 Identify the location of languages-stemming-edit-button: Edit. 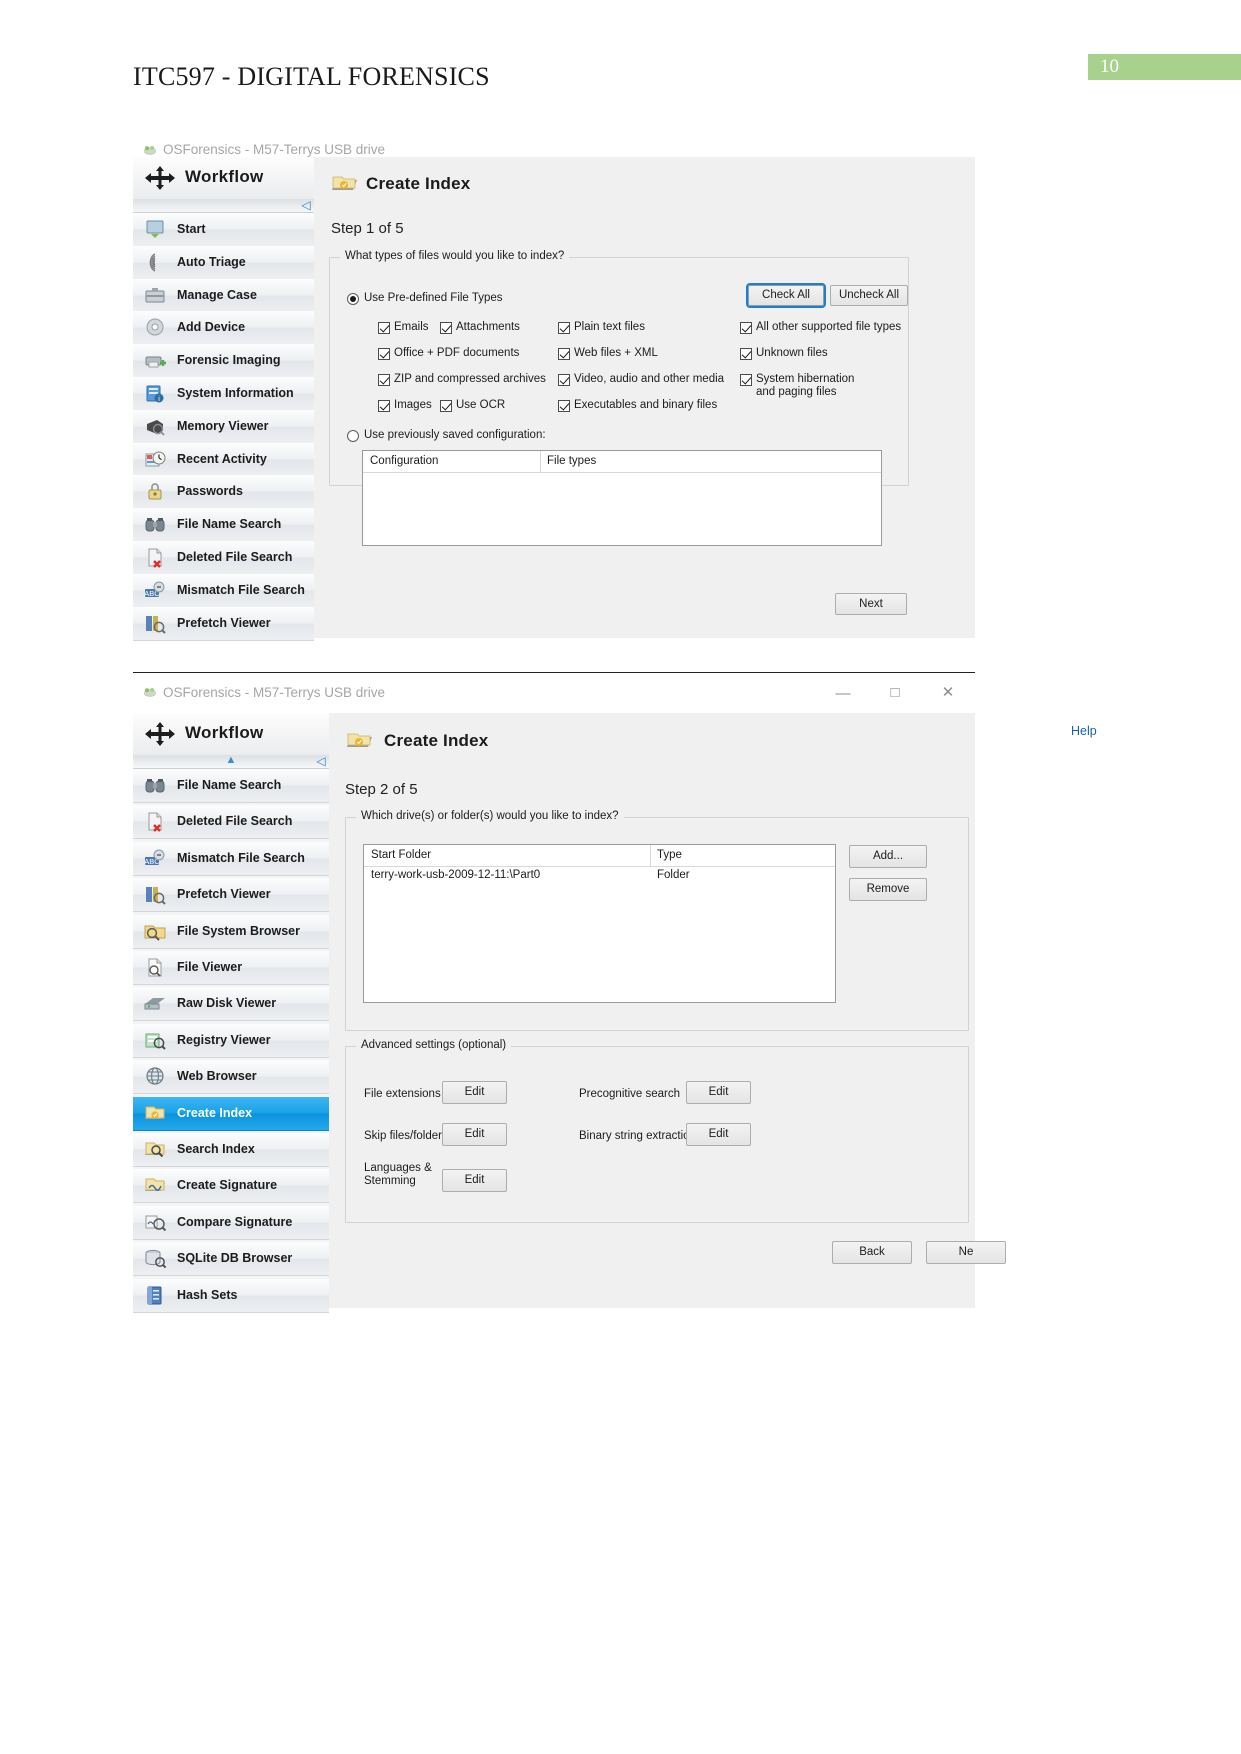
(474, 1180).